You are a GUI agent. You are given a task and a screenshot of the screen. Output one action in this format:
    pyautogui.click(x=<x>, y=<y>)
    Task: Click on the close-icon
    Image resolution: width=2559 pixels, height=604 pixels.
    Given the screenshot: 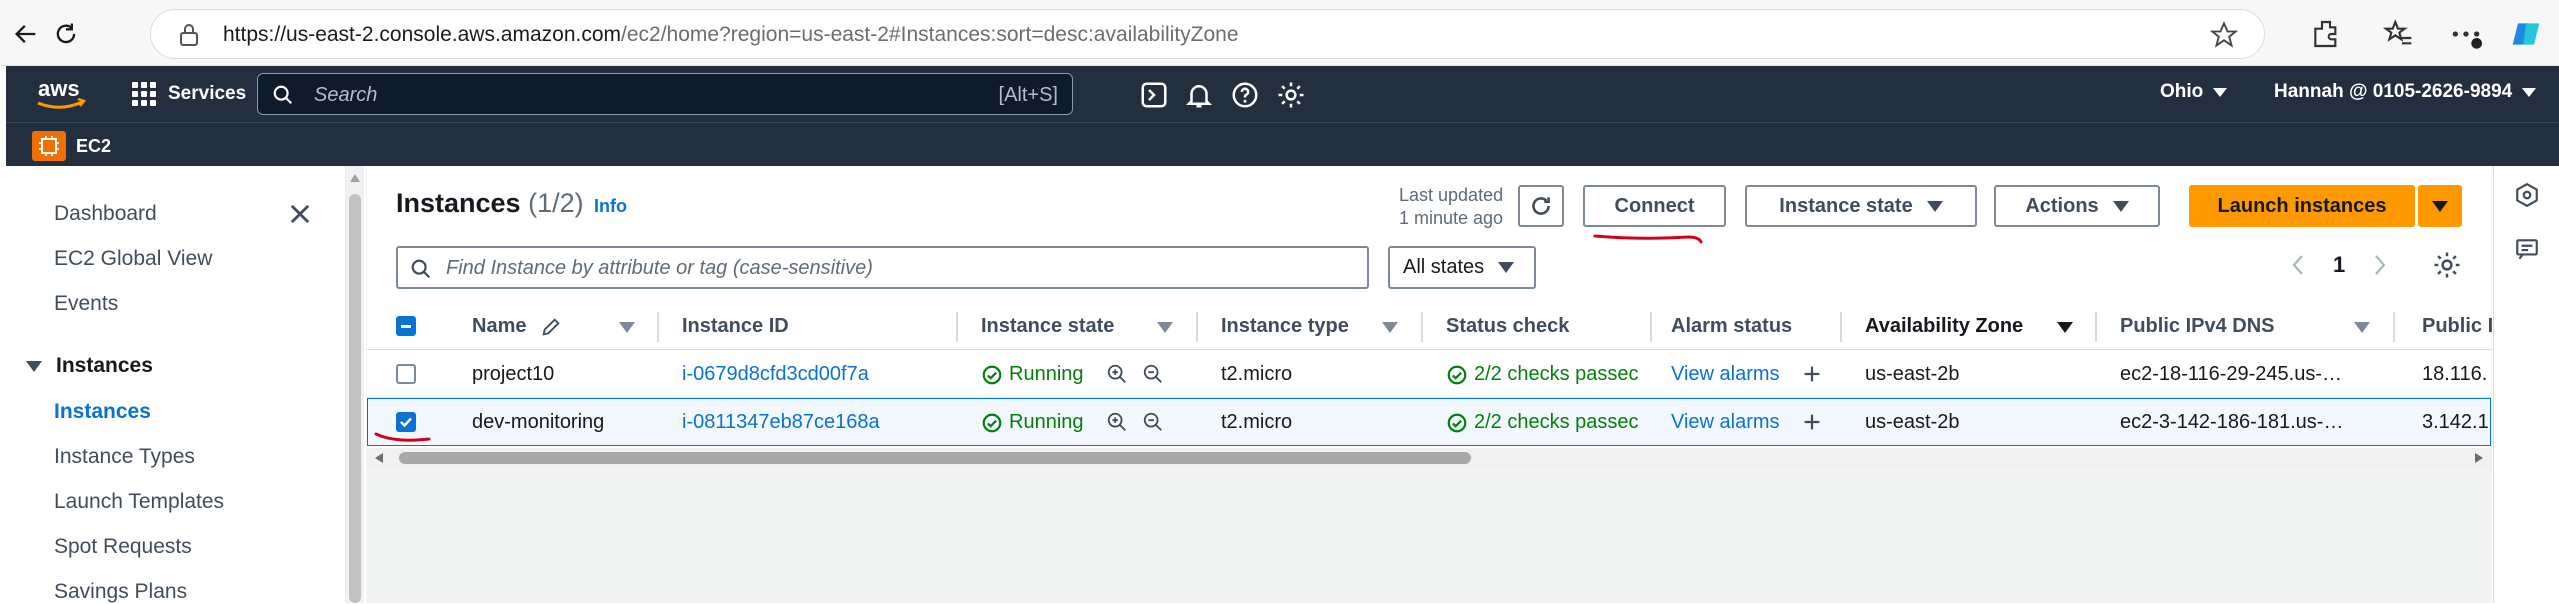 What is the action you would take?
    pyautogui.click(x=300, y=214)
    